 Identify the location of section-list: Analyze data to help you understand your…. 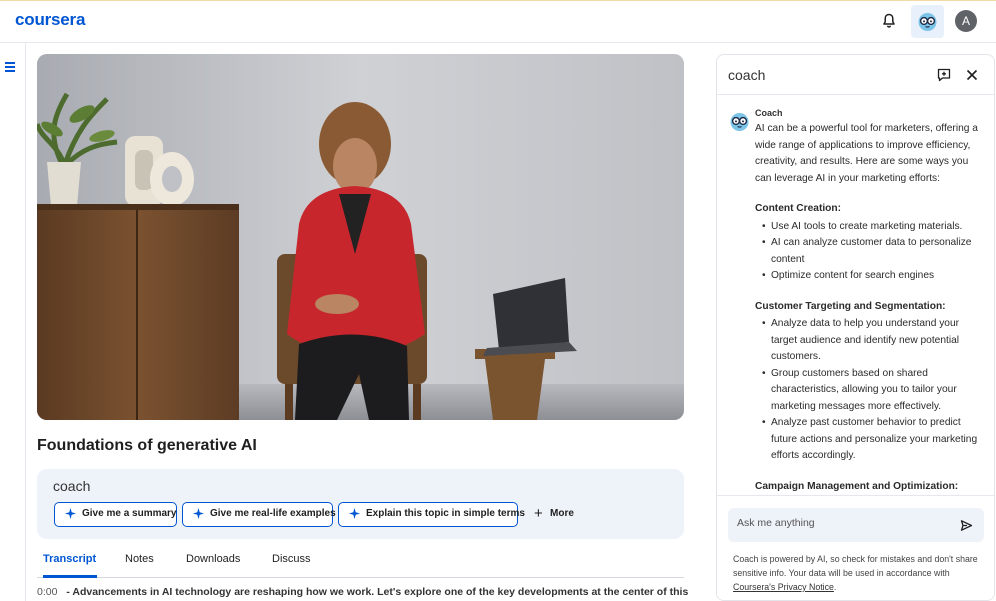
(871, 390).